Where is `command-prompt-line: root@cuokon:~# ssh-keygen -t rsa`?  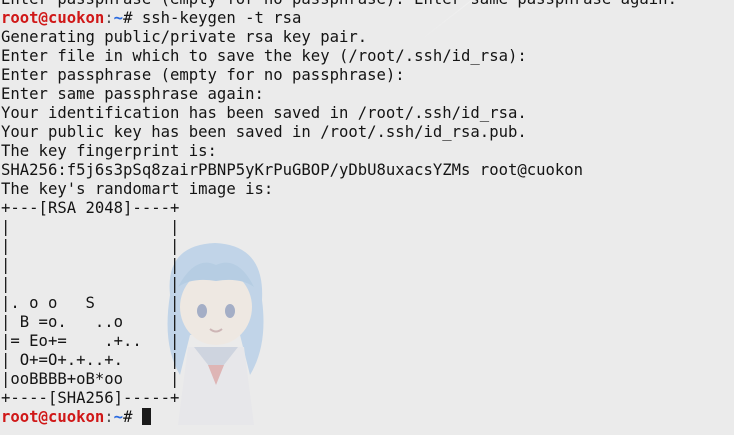
command-prompt-line: root@cuokon:~# ssh-keygen -t rsa is located at coordinates (367, 18).